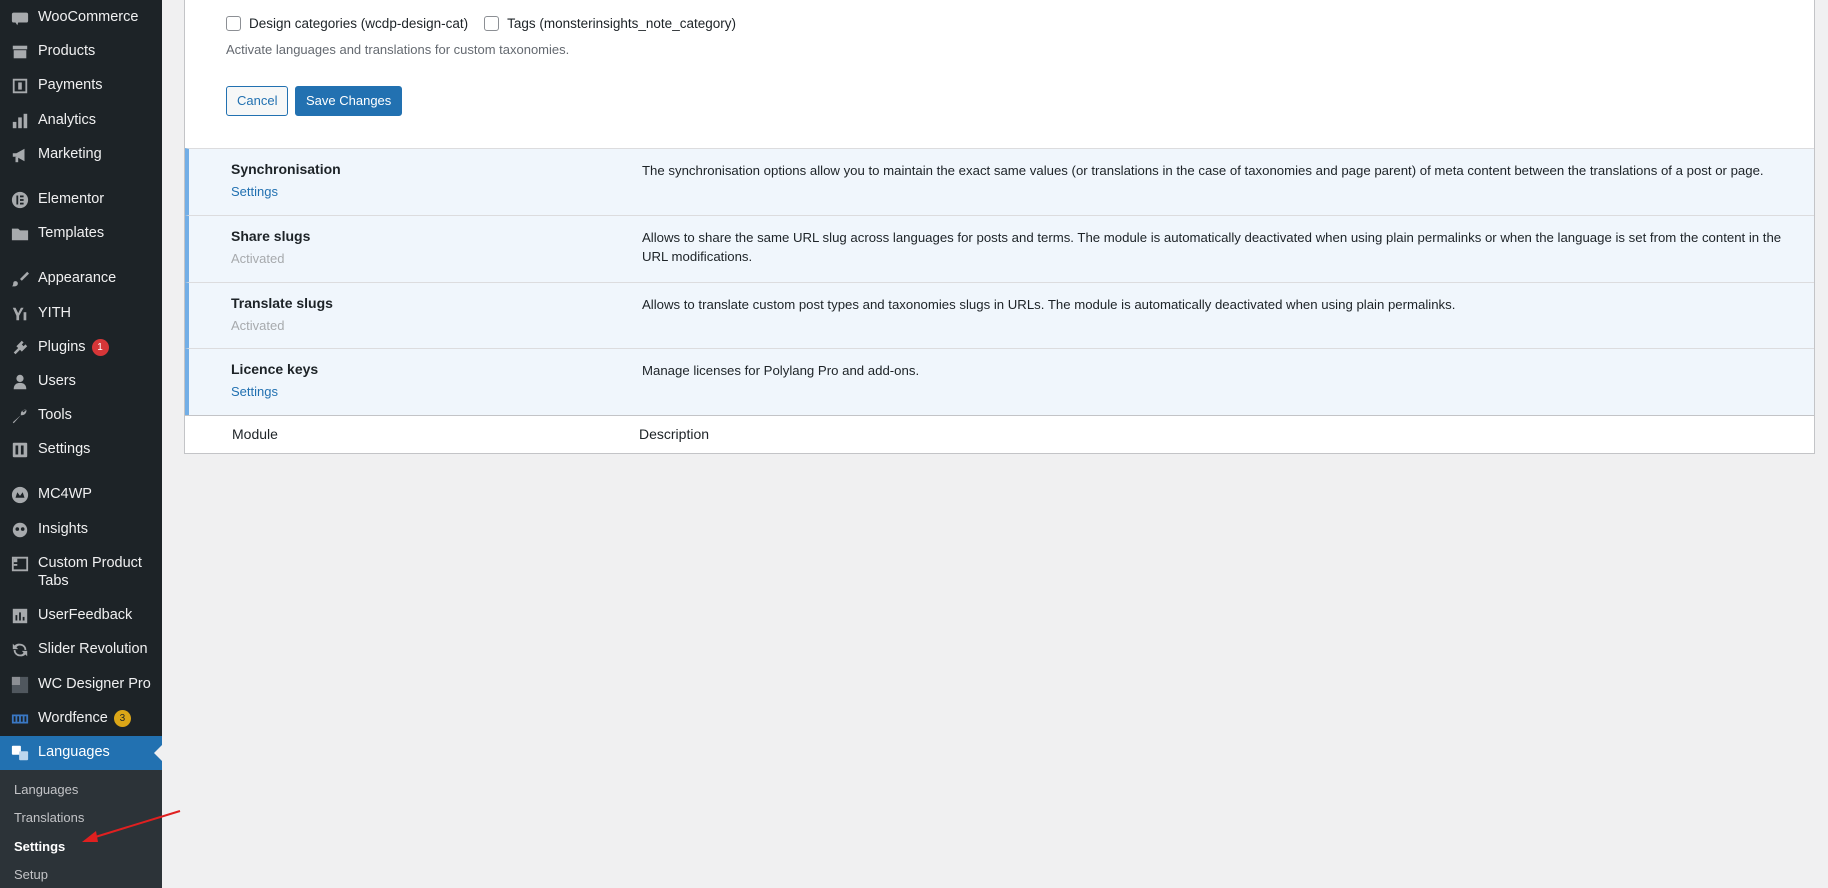  I want to click on paintbrush-icon, so click(20, 279).